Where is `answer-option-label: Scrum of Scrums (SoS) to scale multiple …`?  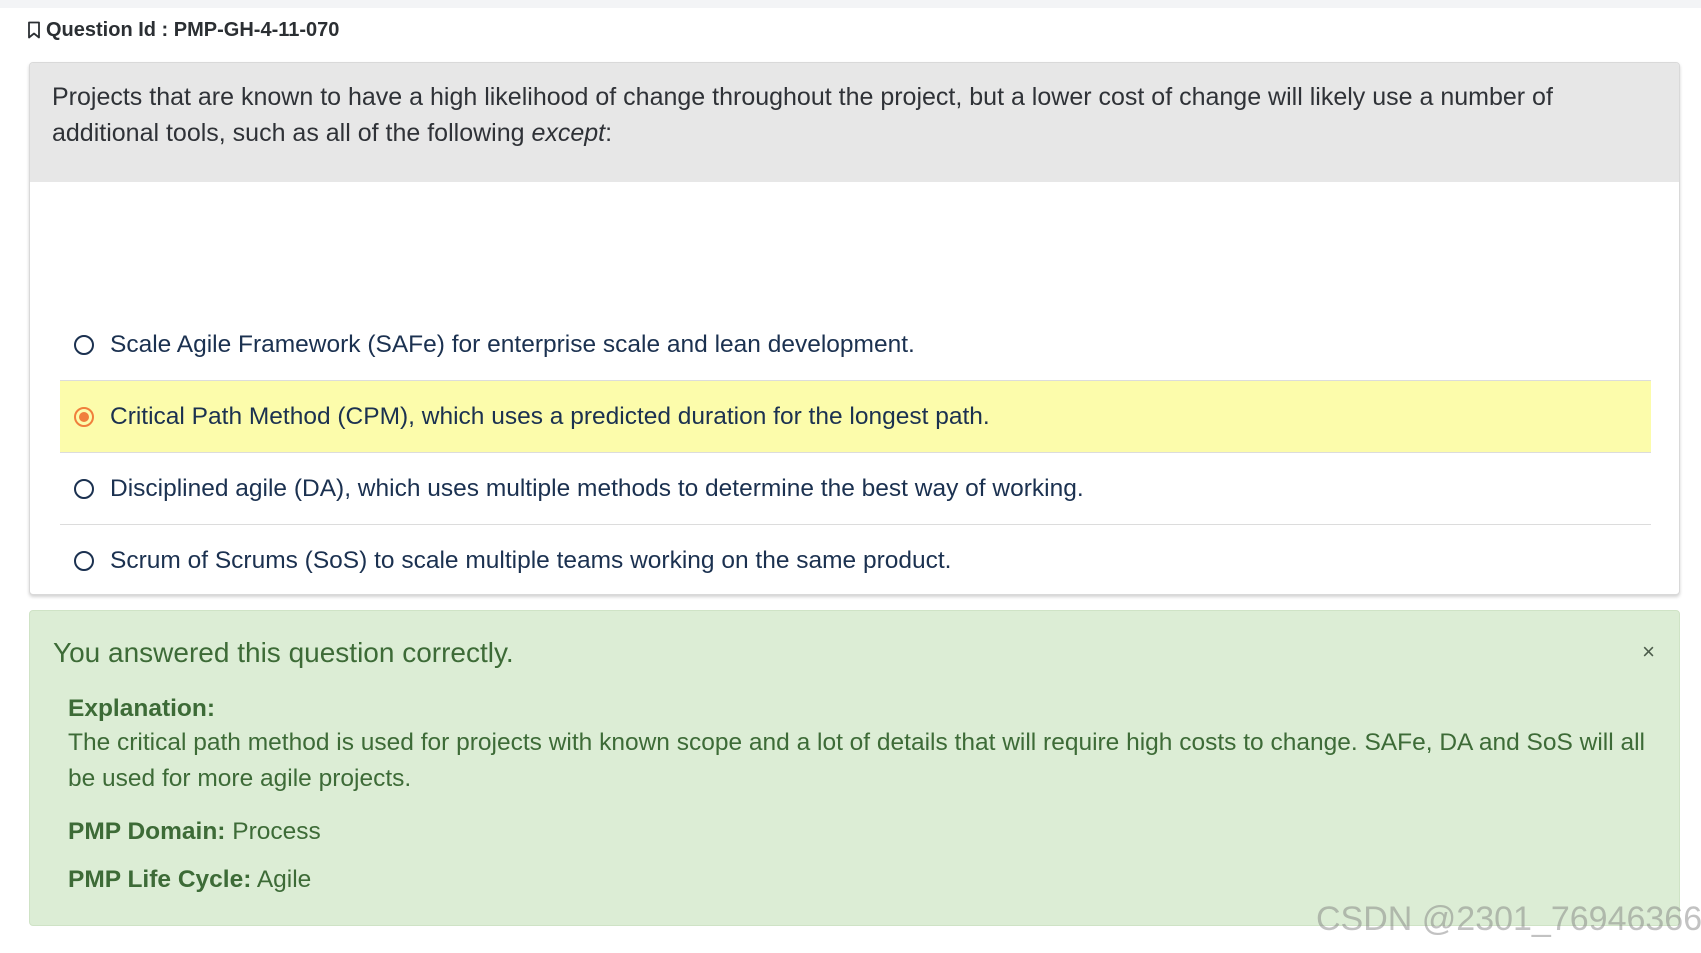
answer-option-label: Scrum of Scrums (SoS) to scale multiple … is located at coordinates (531, 560).